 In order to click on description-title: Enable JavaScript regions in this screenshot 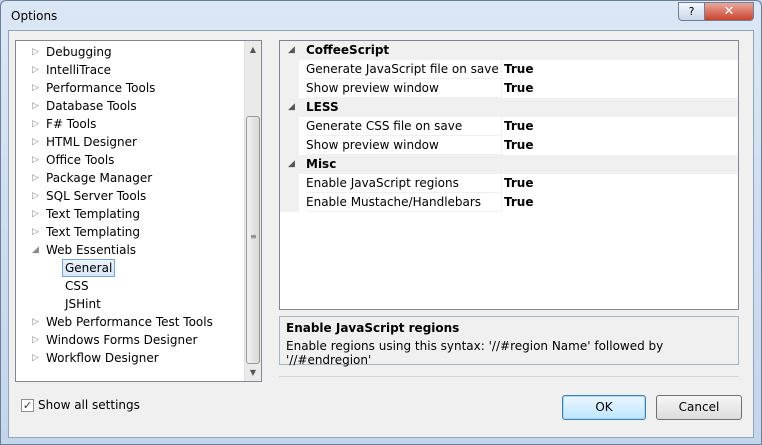, I will do `click(373, 328)`.